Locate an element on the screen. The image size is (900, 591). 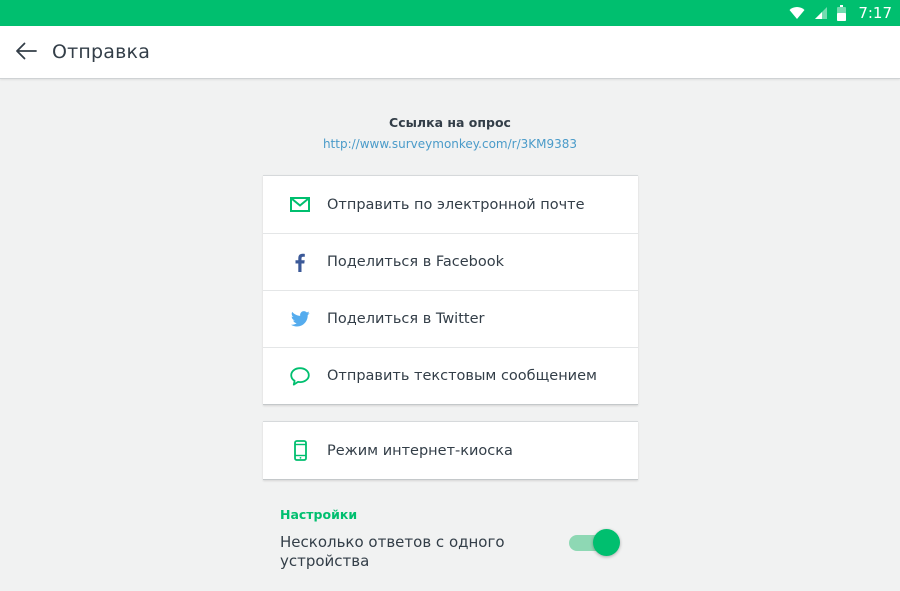
facebook-icon is located at coordinates (300, 262).